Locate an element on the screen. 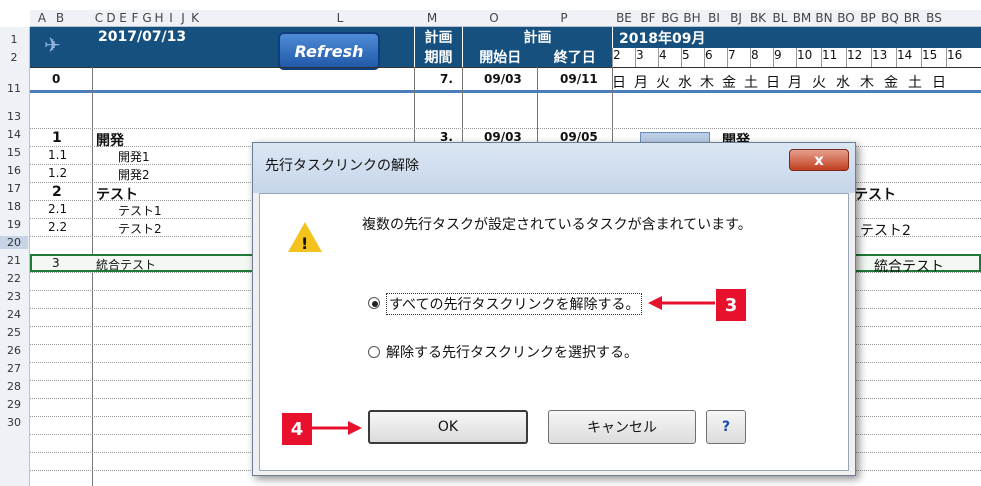  callout-badge-4: 4 is located at coordinates (297, 429).